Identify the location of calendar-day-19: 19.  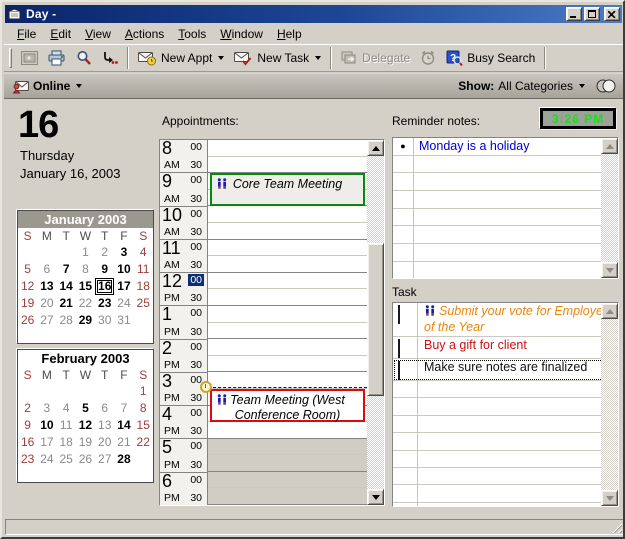
(27, 303).